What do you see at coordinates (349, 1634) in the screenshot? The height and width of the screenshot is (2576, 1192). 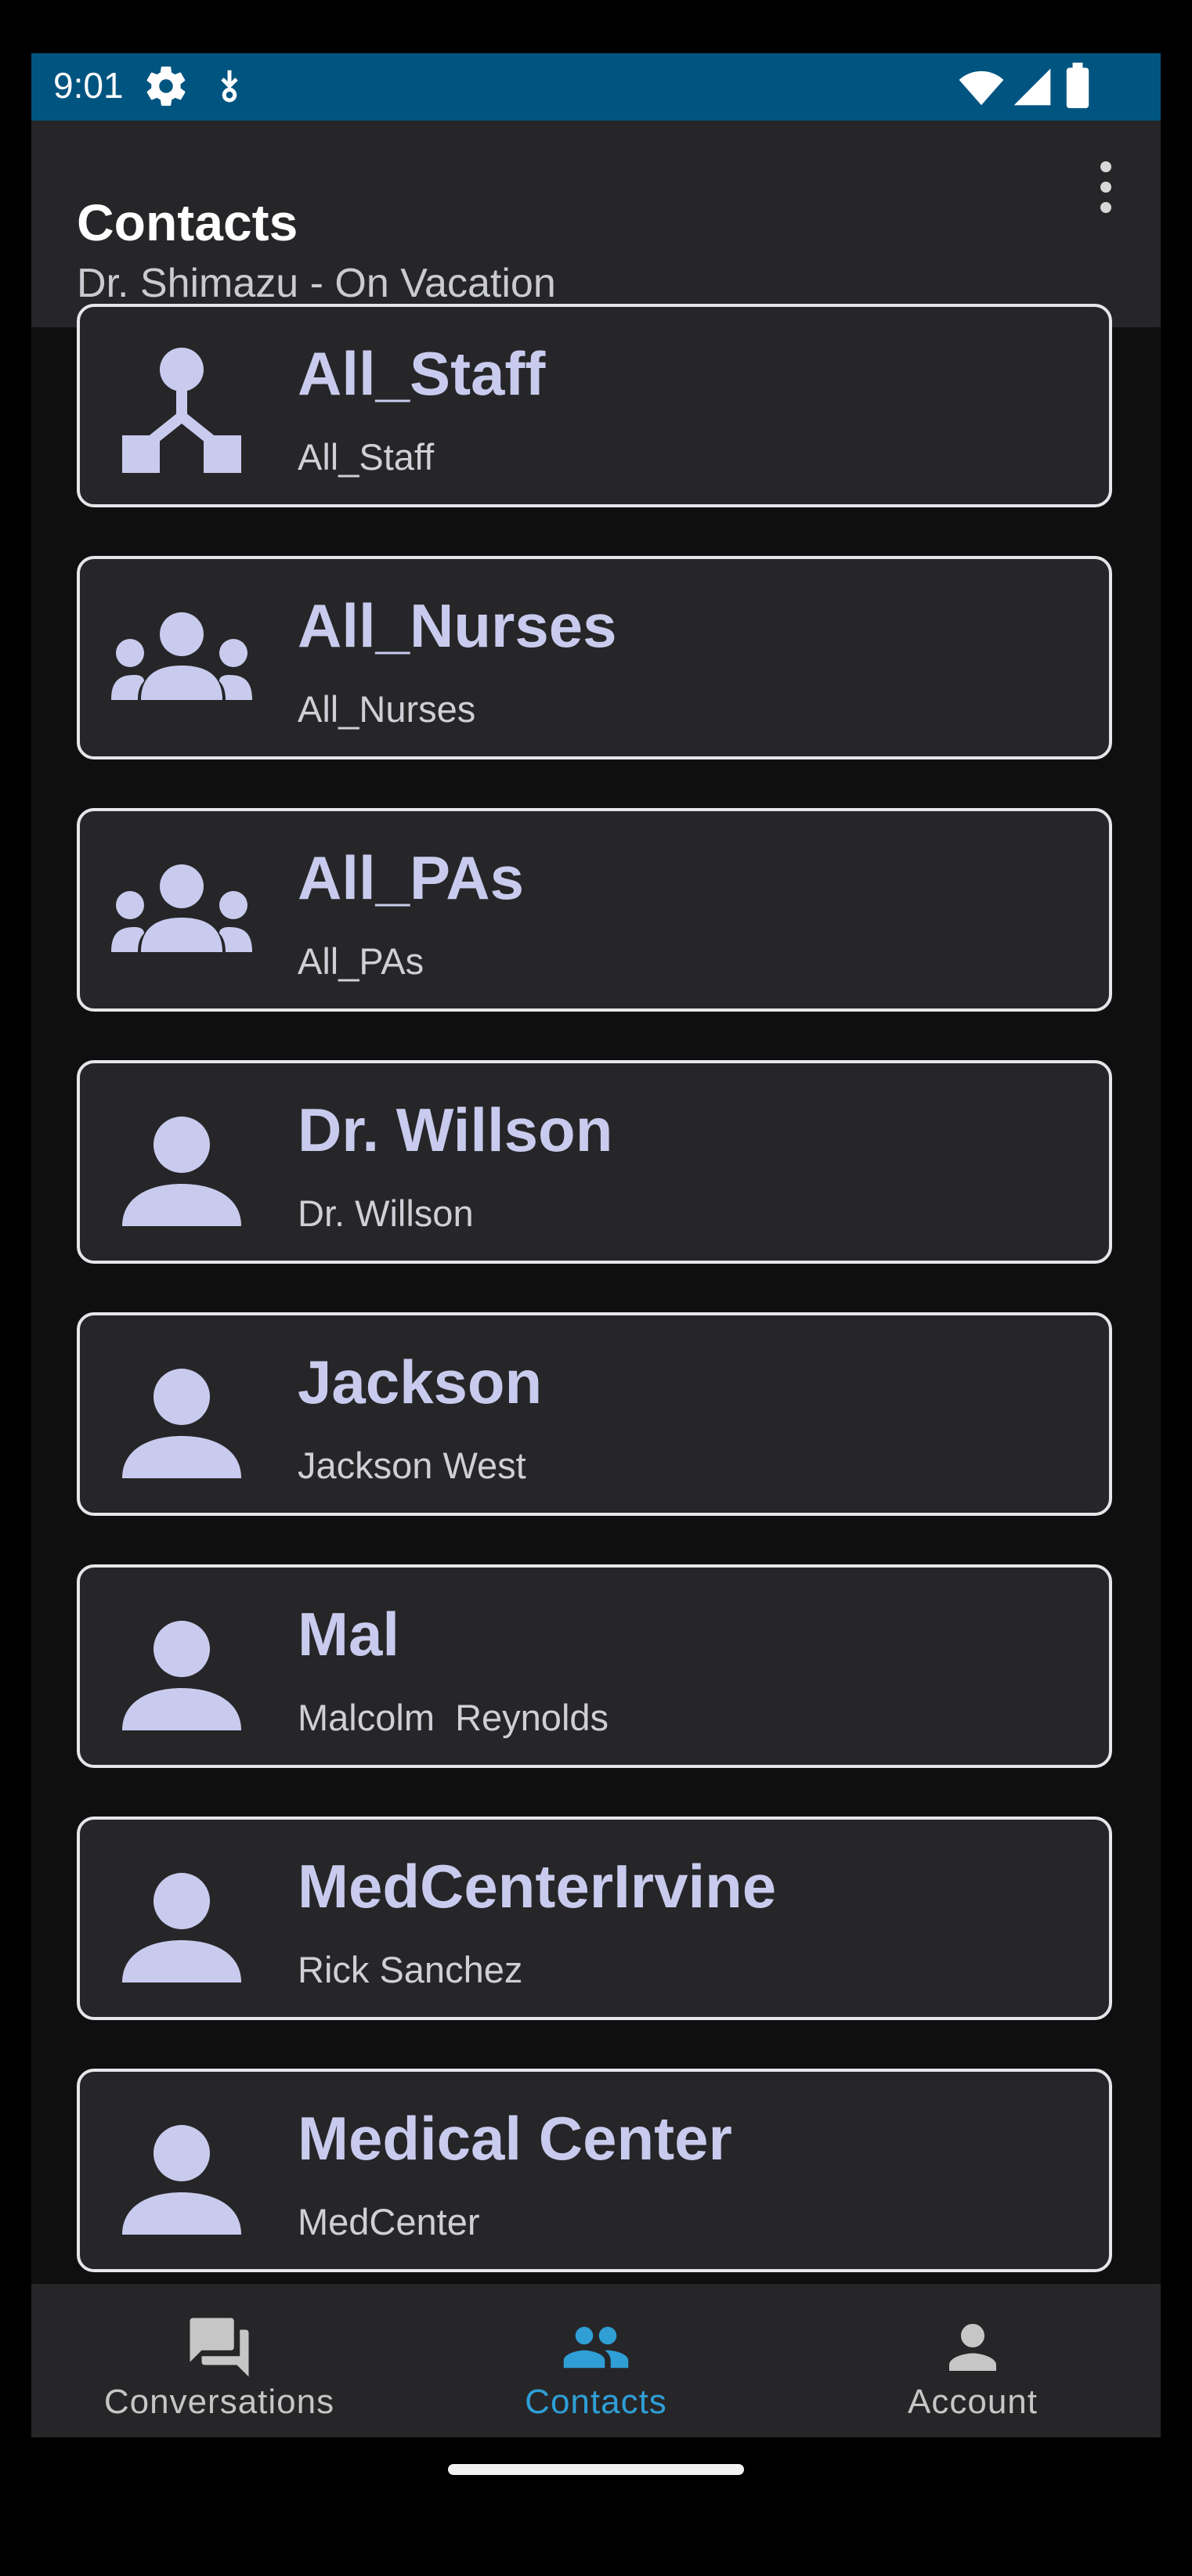 I see `contact-title: Mal` at bounding box center [349, 1634].